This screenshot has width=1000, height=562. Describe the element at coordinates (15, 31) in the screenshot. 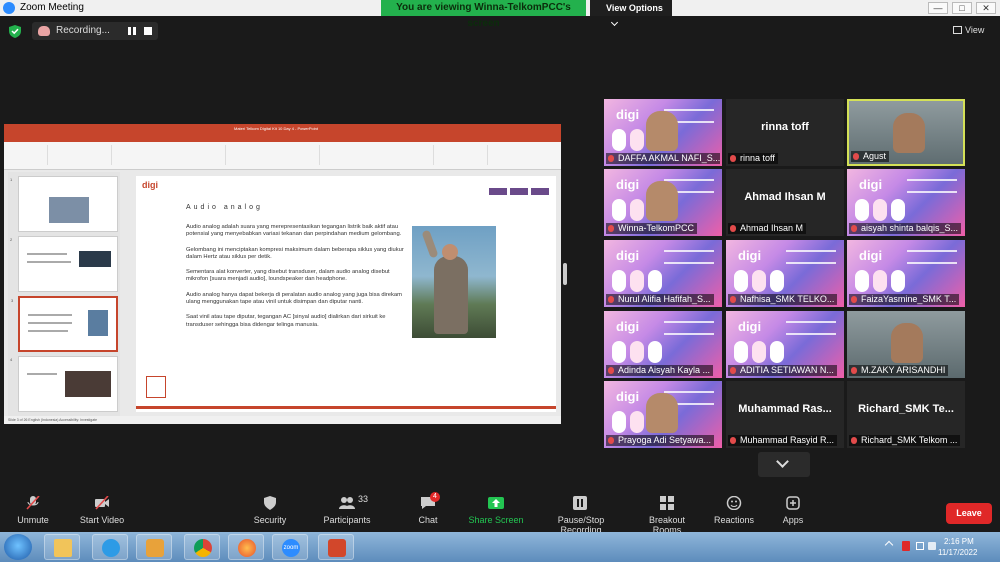

I see `security-shield-icon` at that location.